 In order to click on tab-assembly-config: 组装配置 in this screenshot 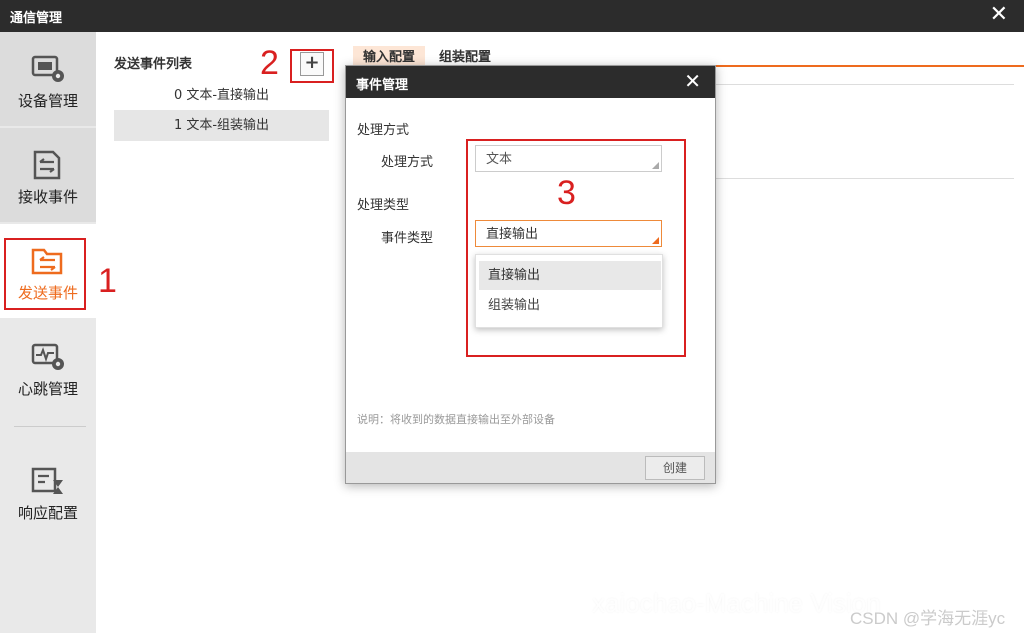, I will do `click(465, 56)`.